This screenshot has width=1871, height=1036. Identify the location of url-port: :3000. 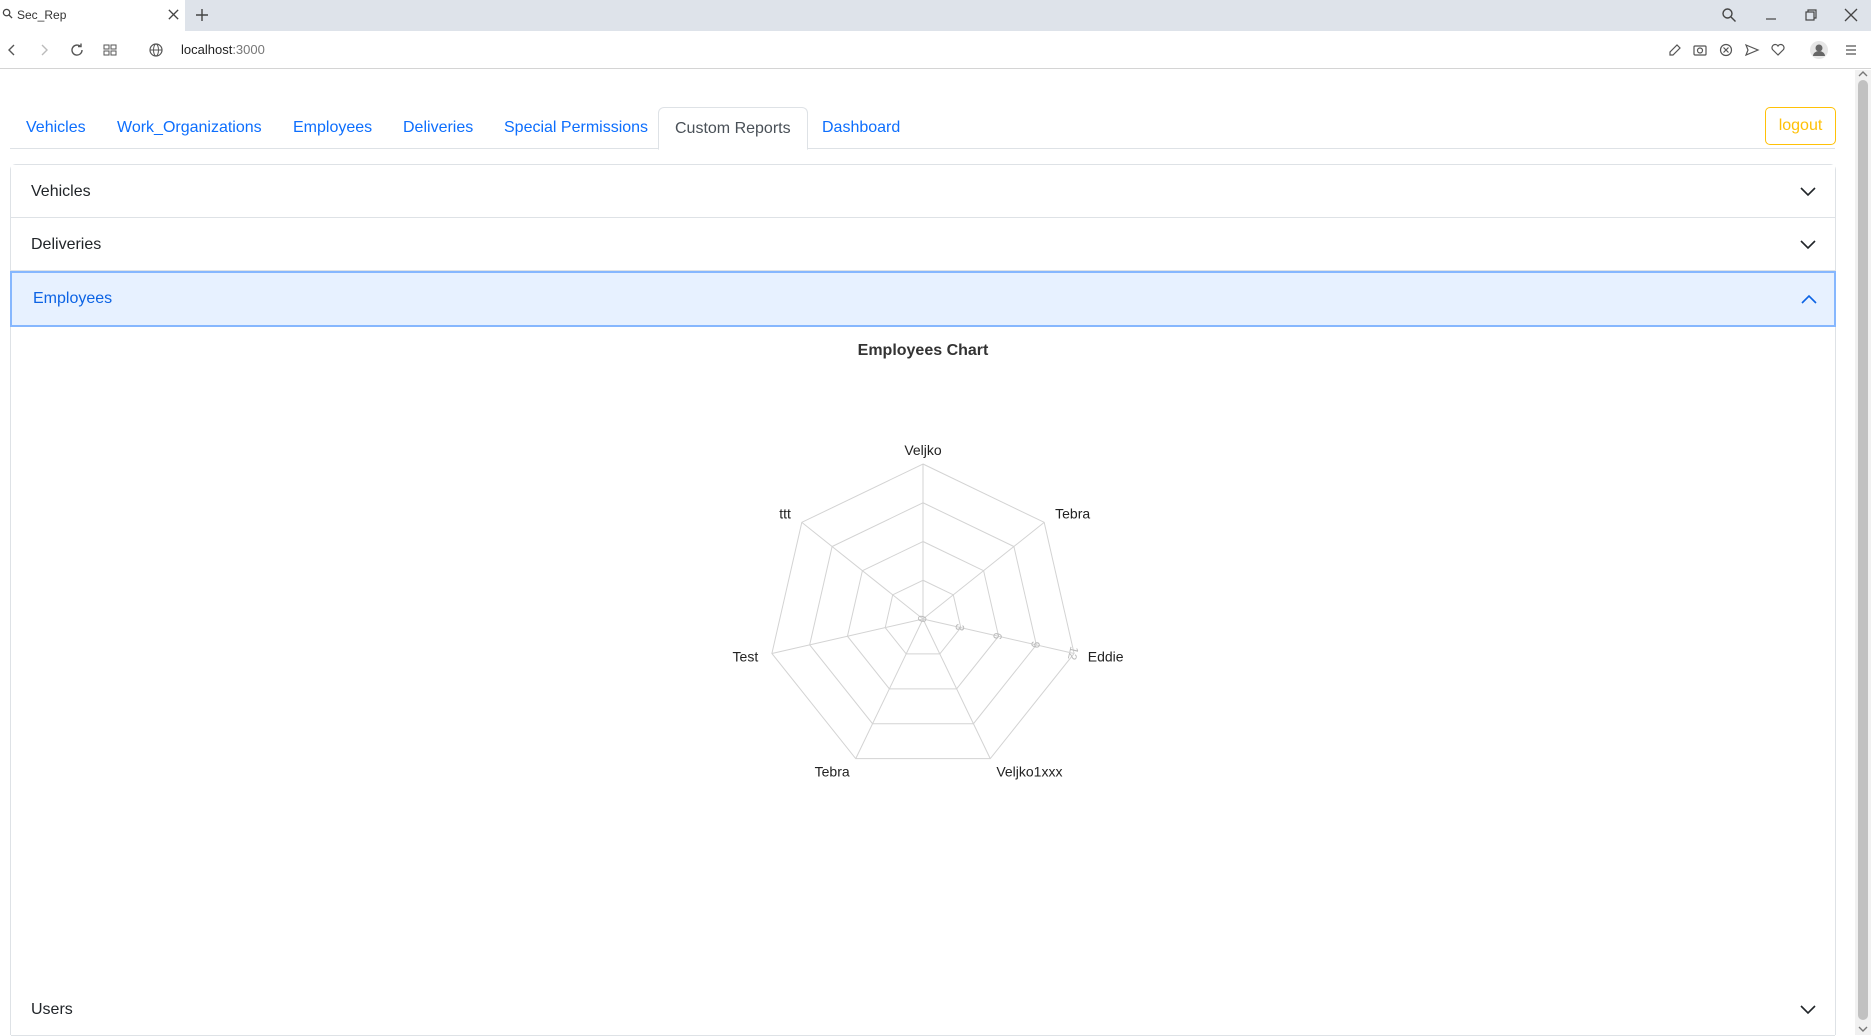
(248, 49).